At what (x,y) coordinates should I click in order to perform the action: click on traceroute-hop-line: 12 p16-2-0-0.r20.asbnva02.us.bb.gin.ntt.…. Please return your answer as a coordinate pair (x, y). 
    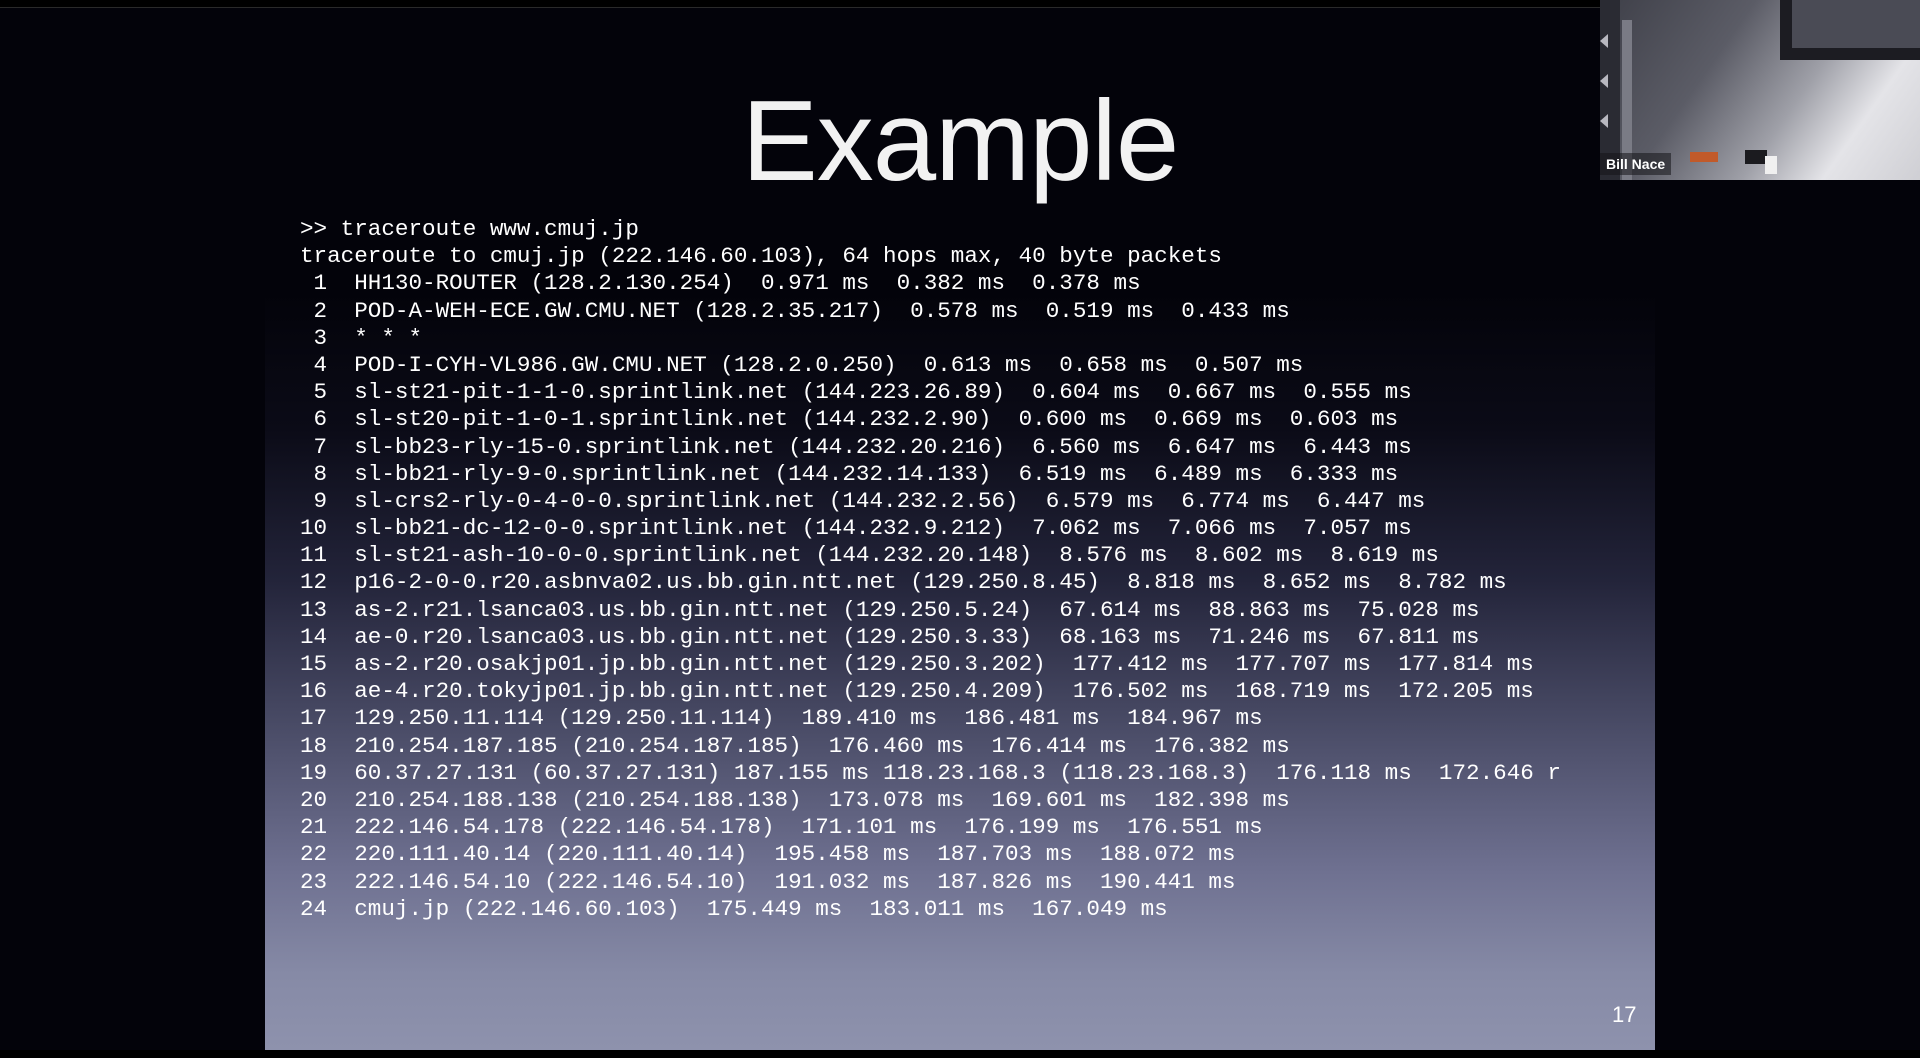
    Looking at the image, I should click on (903, 582).